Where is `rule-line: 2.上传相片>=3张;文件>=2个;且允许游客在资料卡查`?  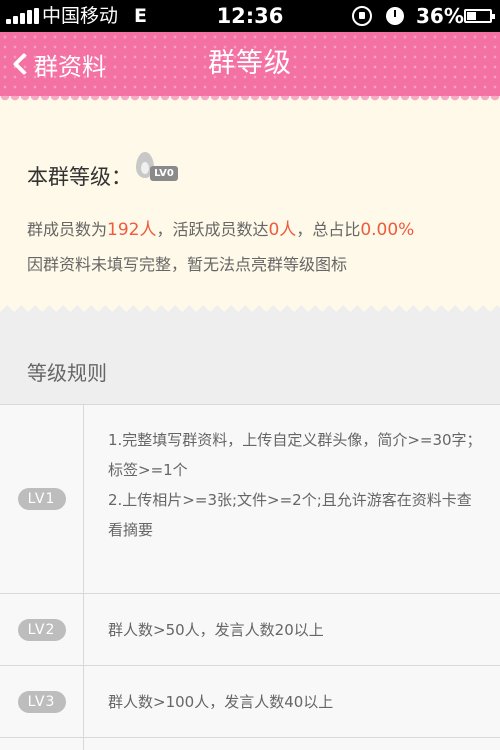
rule-line: 2.上传相片>=3张;文件>=2个;且允许游客在资料卡查 is located at coordinates (290, 500).